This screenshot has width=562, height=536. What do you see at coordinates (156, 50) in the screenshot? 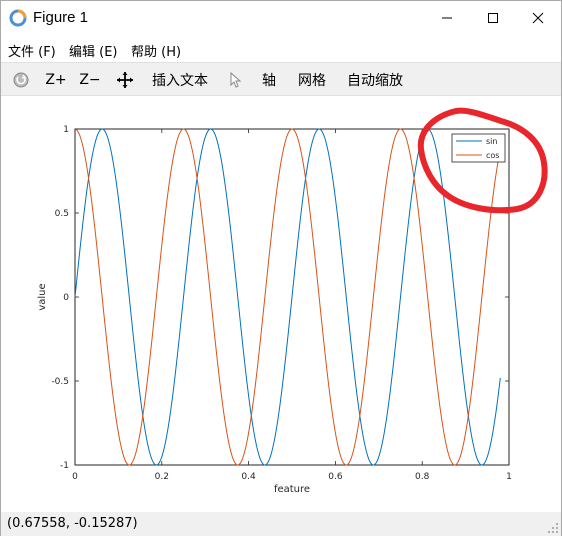
I see `menu-help: 帮助 (H)` at bounding box center [156, 50].